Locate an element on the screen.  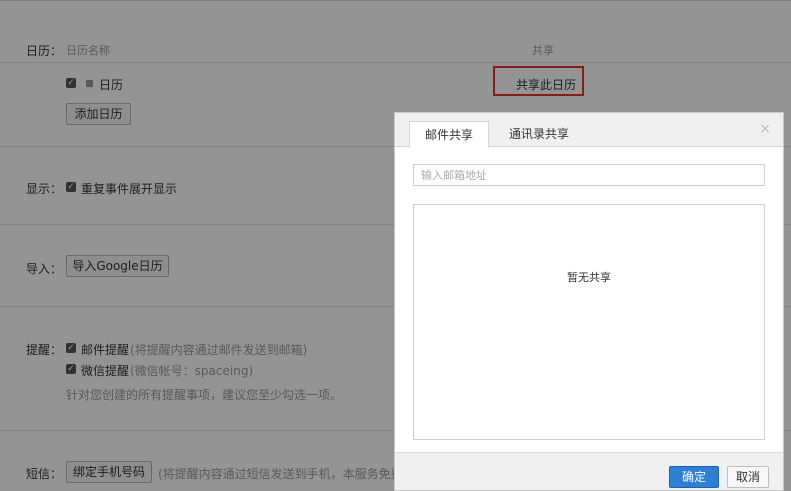
email-input is located at coordinates (589, 175).